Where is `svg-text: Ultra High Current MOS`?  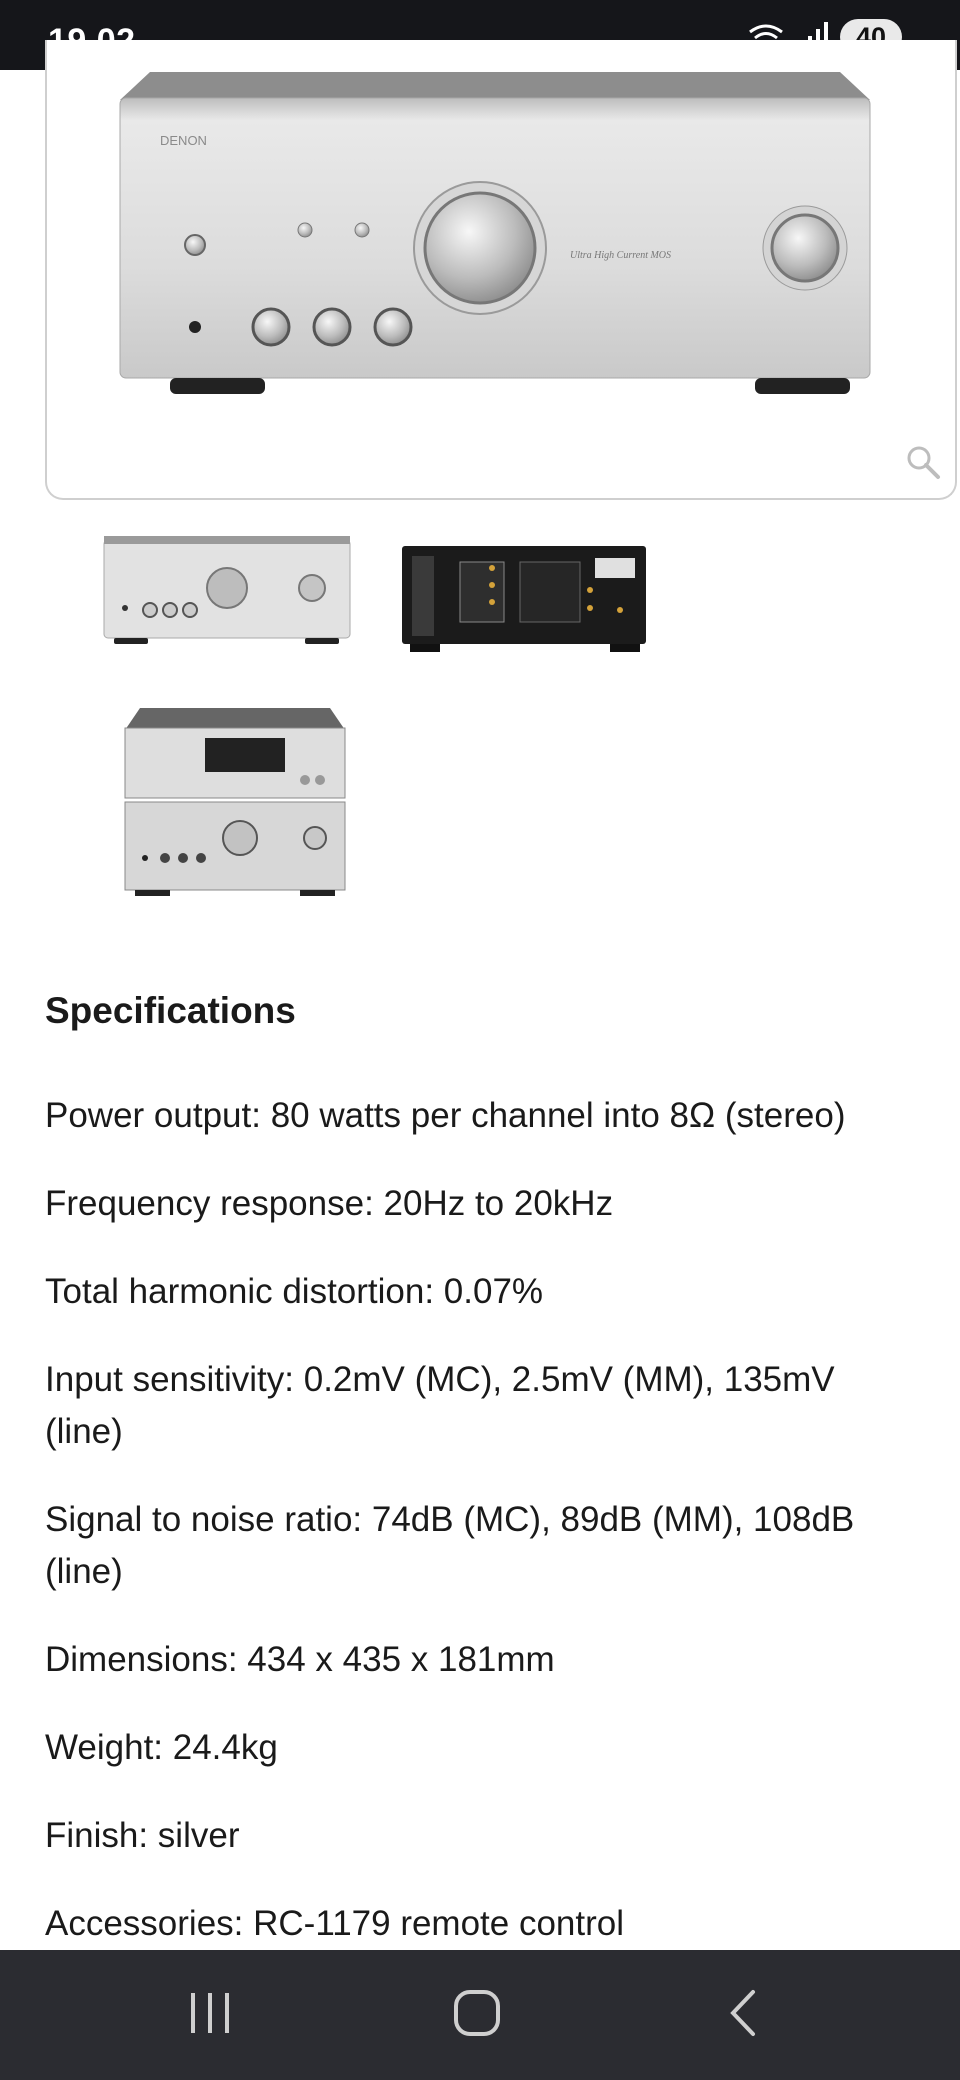 svg-text: Ultra High Current MOS is located at coordinates (620, 255).